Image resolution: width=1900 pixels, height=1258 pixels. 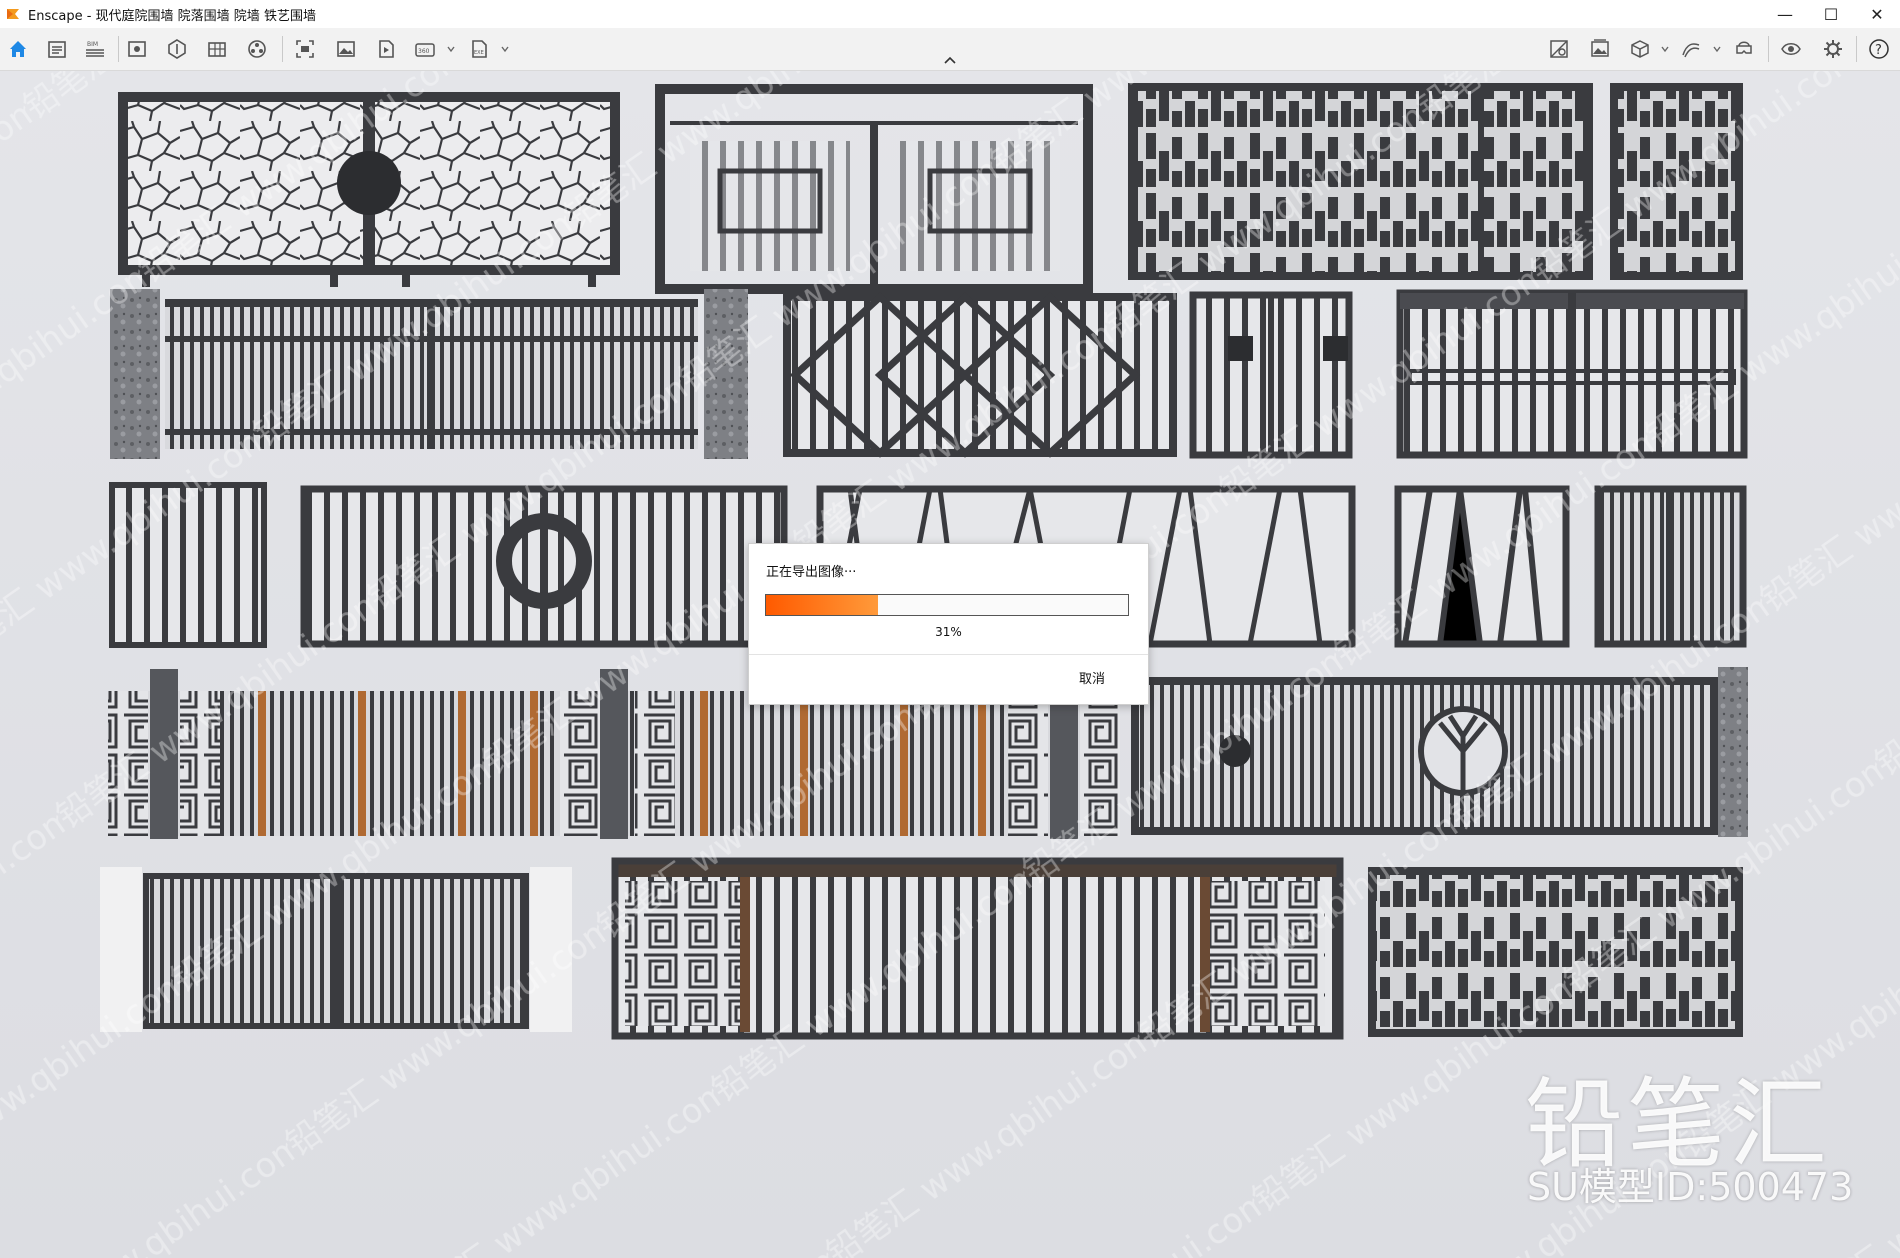 I want to click on export-status-text: 正在导出图像···, so click(x=811, y=572).